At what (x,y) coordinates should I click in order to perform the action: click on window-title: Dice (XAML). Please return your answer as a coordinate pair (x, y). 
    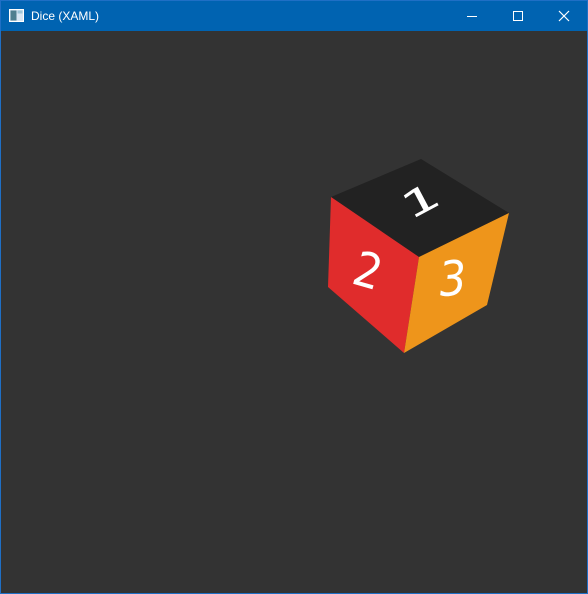
    Looking at the image, I should click on (65, 16).